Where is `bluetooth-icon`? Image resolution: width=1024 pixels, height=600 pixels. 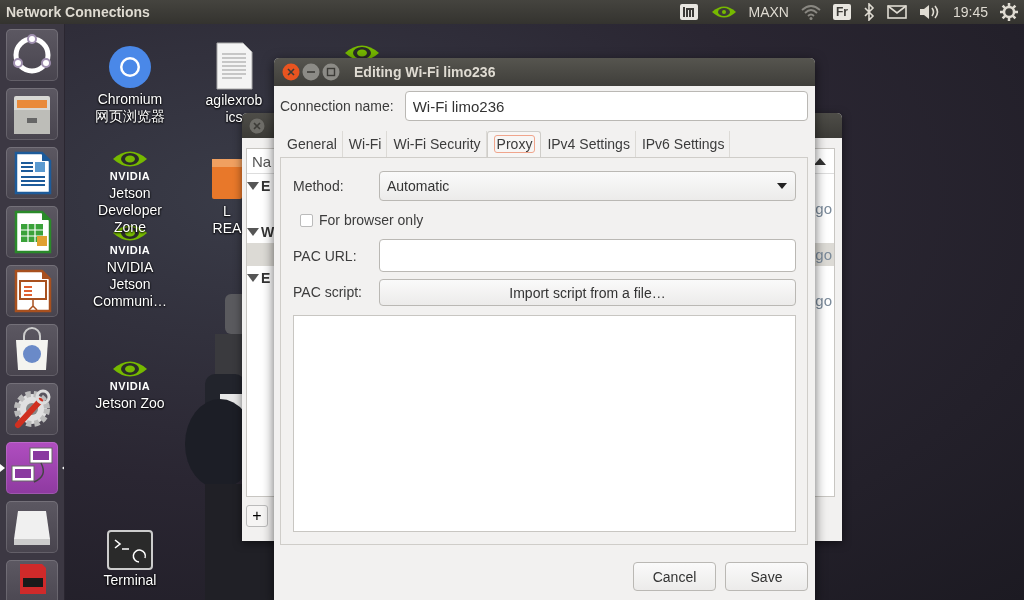 bluetooth-icon is located at coordinates (868, 12).